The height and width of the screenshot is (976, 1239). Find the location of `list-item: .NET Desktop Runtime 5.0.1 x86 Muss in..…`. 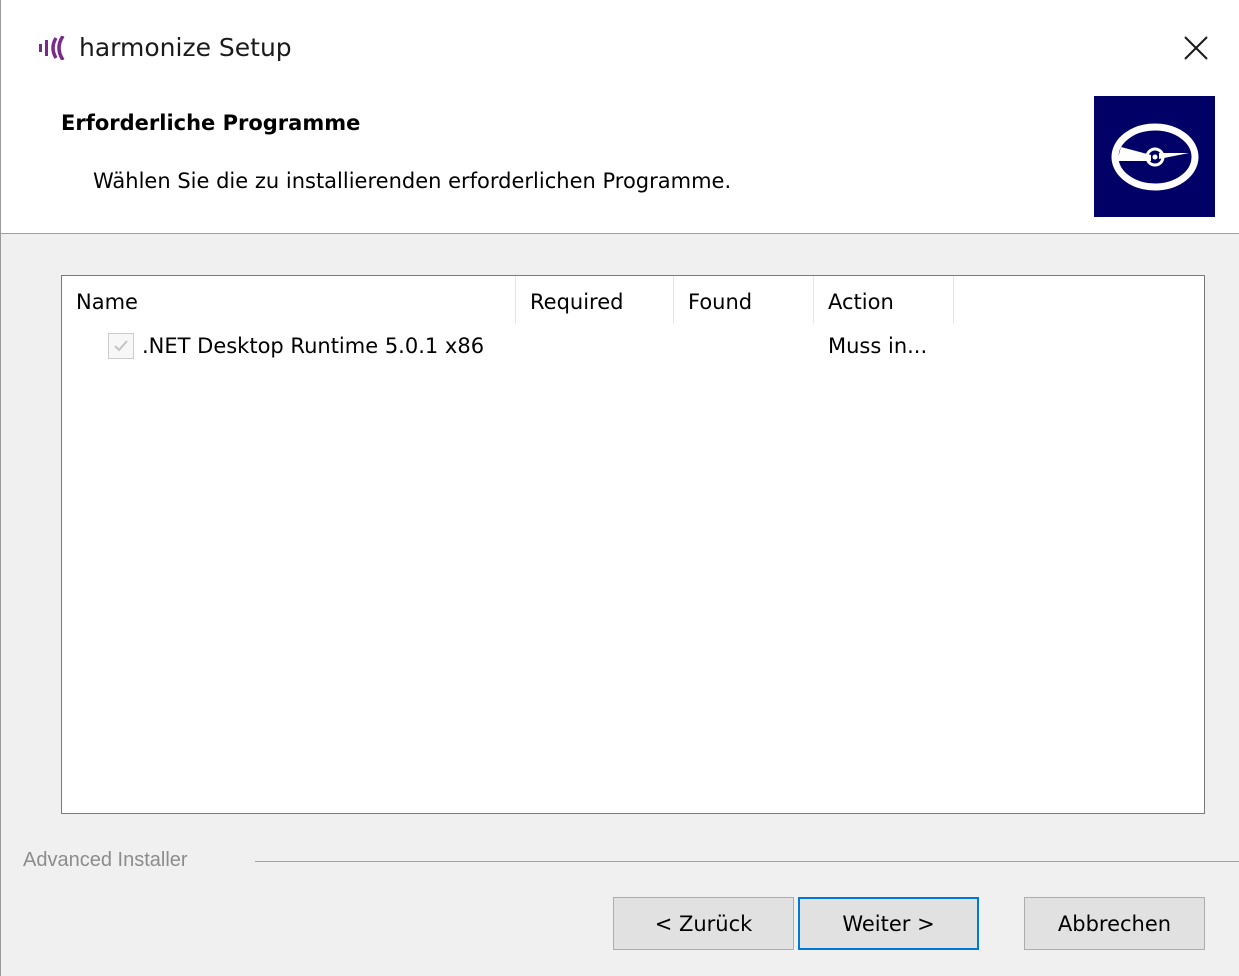

list-item: .NET Desktop Runtime 5.0.1 x86 Muss in..… is located at coordinates (633, 348).